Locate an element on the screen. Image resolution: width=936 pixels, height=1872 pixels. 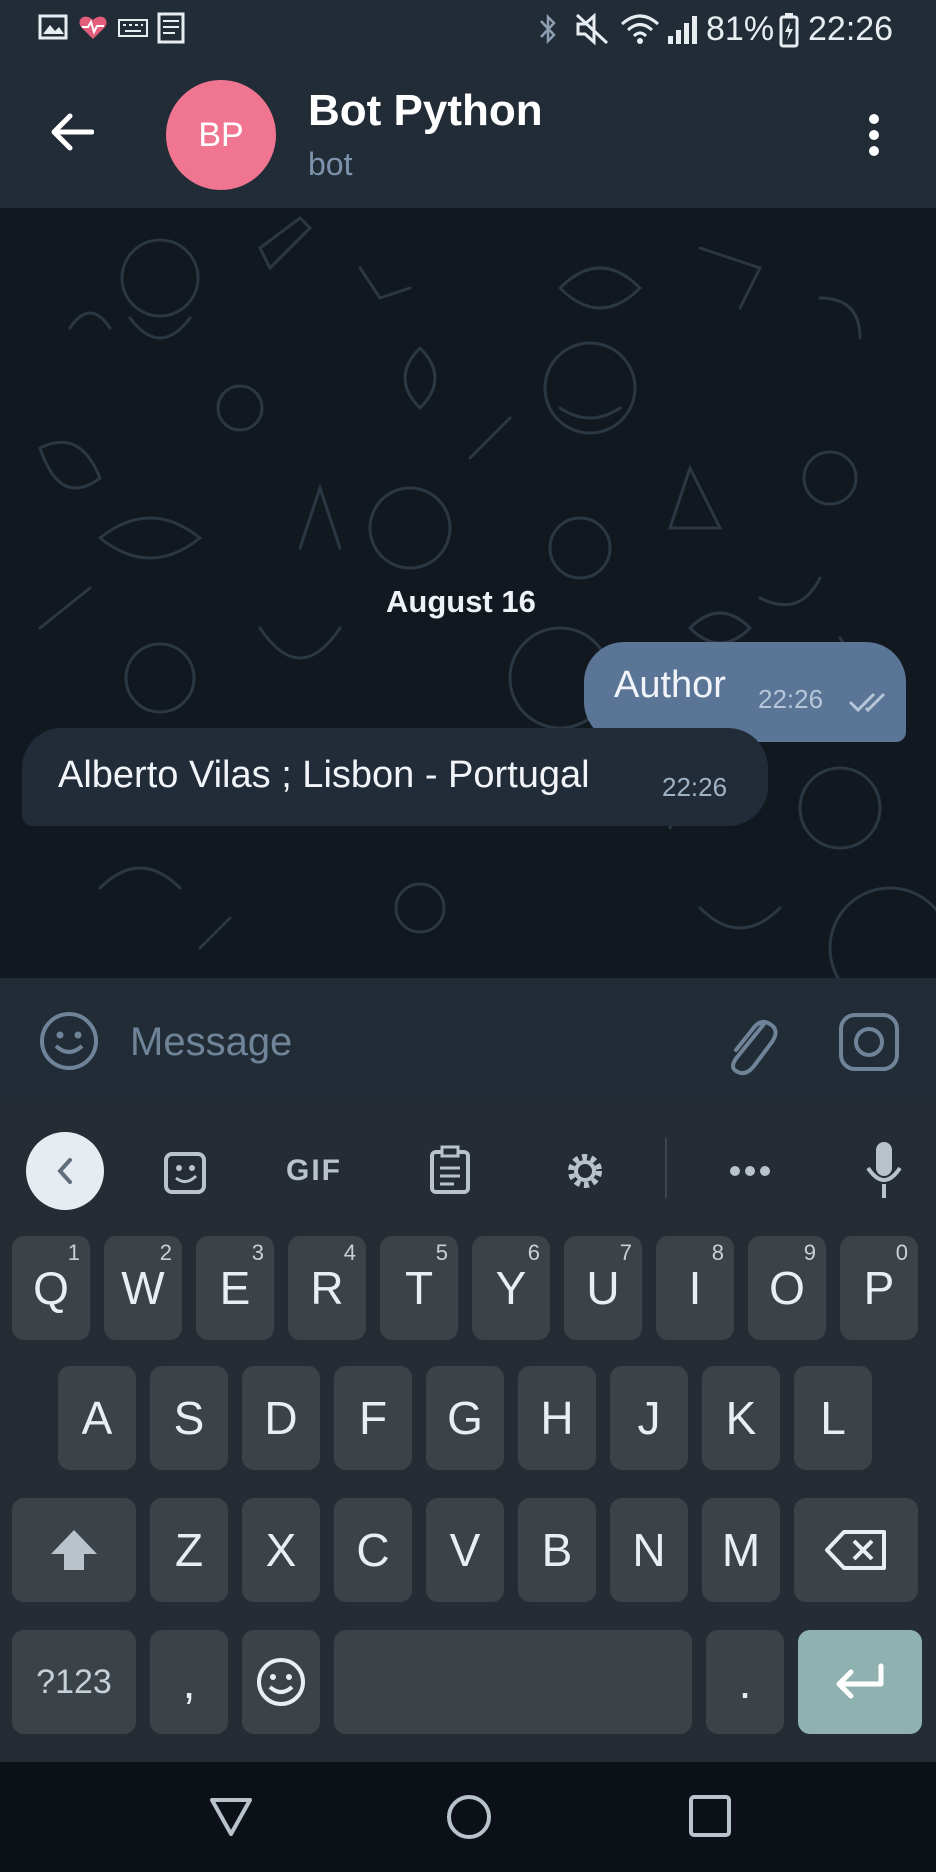
wifi-icon is located at coordinates (640, 29).